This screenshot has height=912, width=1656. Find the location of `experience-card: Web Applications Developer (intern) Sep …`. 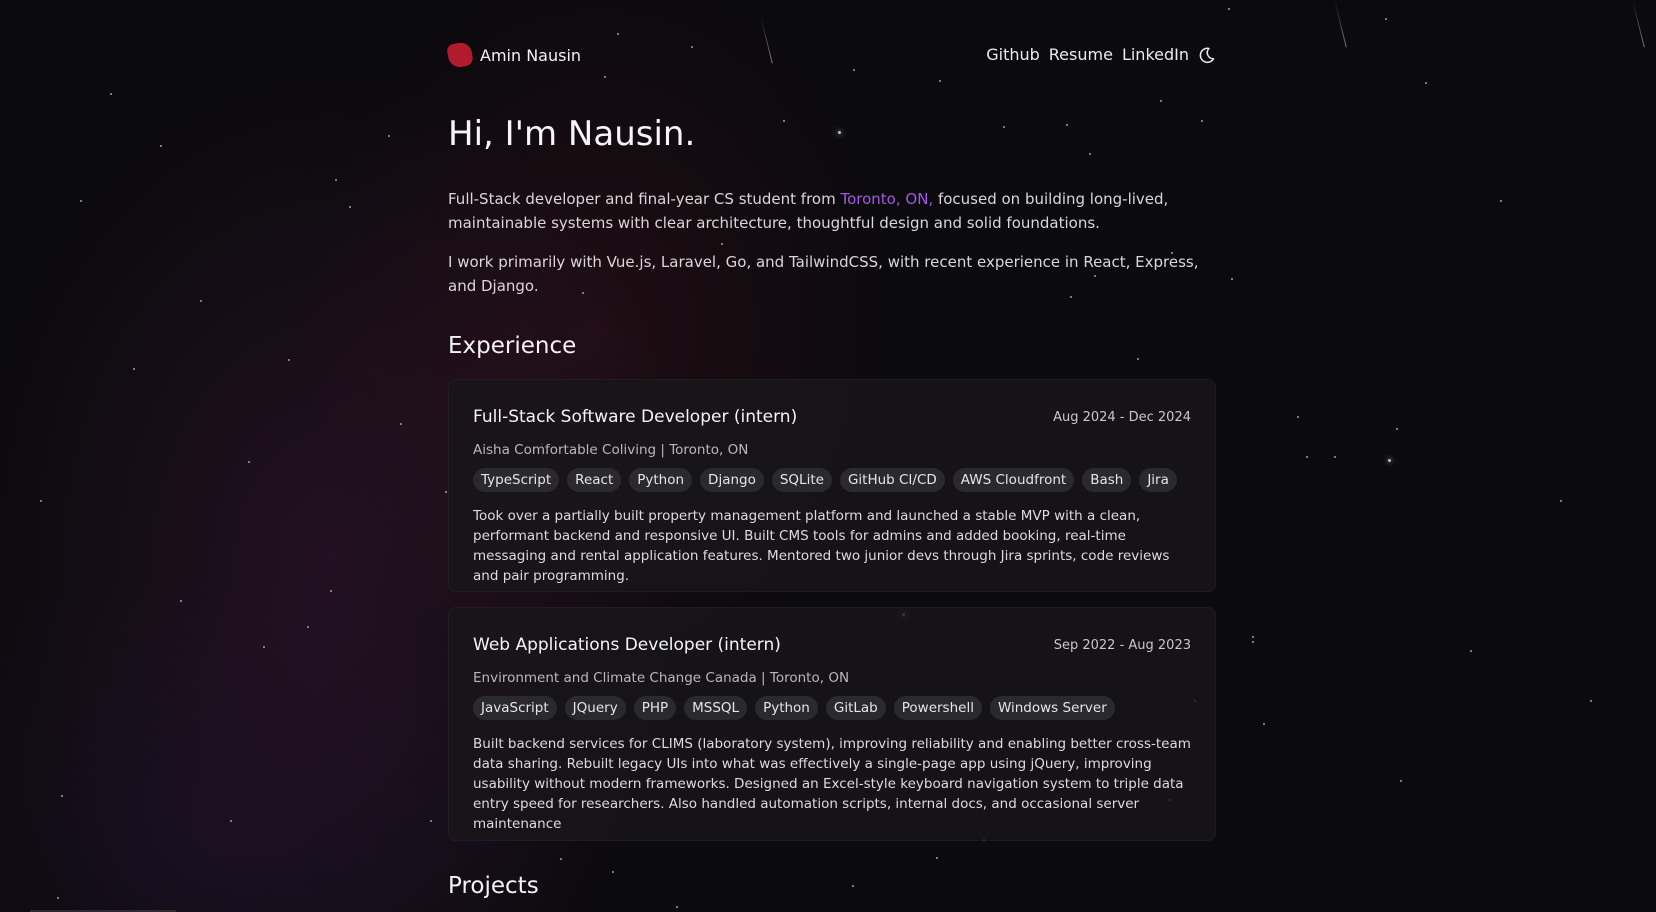

experience-card: Web Applications Developer (intern) Sep … is located at coordinates (832, 724).